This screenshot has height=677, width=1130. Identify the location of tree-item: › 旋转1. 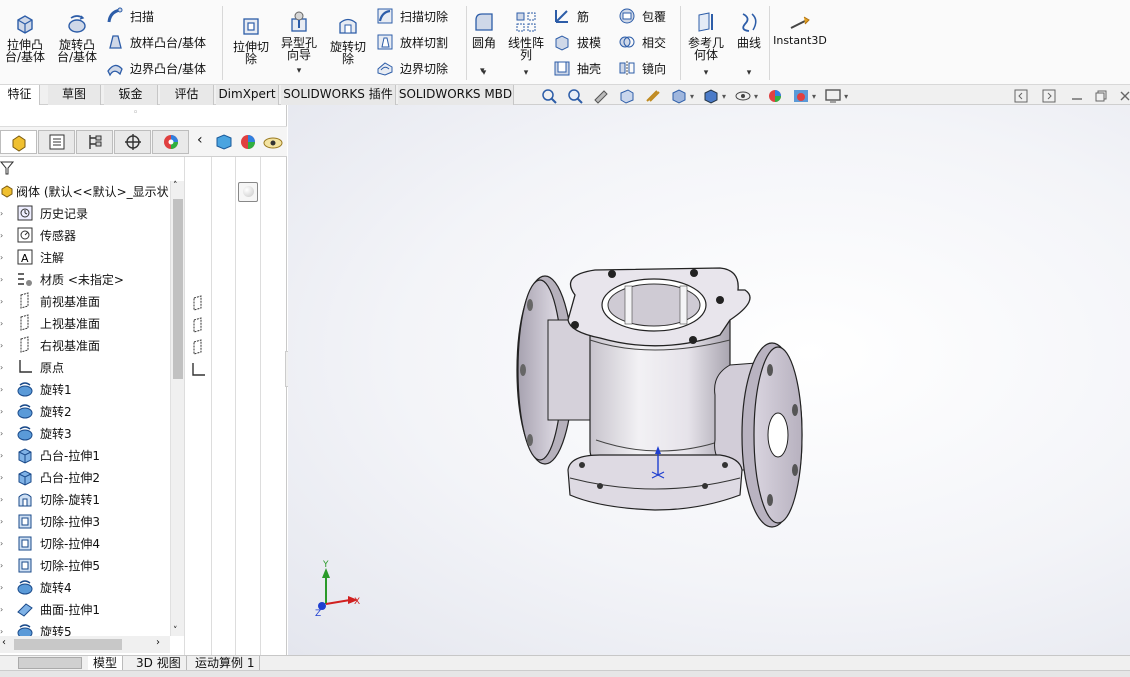
(85, 389).